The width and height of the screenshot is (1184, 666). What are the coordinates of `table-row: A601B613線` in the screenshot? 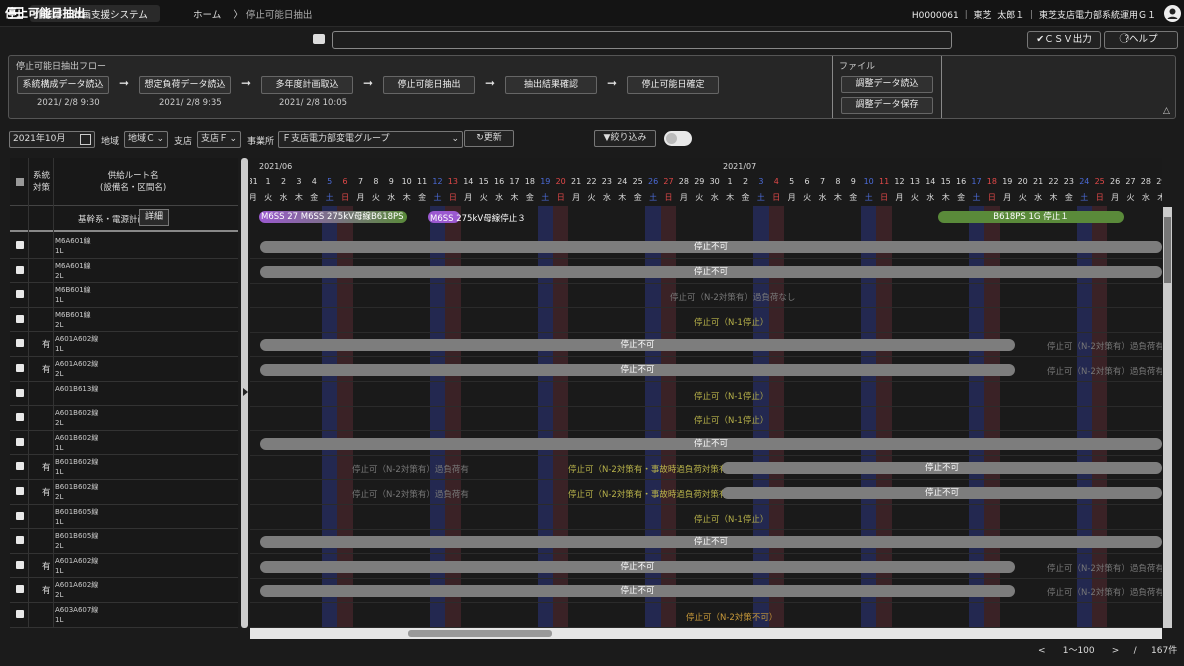 It's located at (124, 394).